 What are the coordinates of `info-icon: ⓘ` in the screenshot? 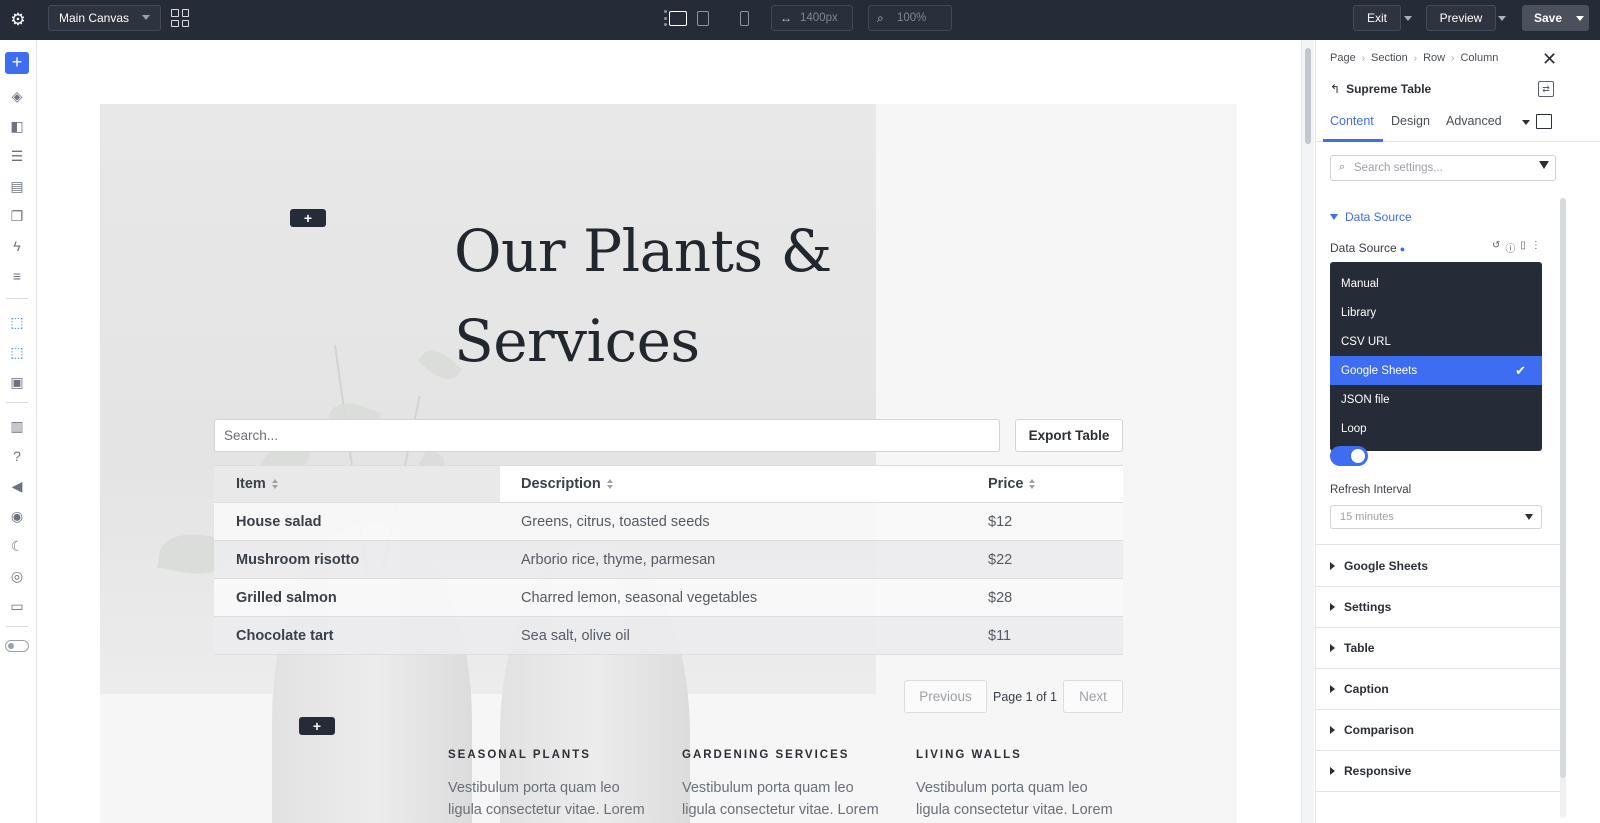 It's located at (1510, 247).